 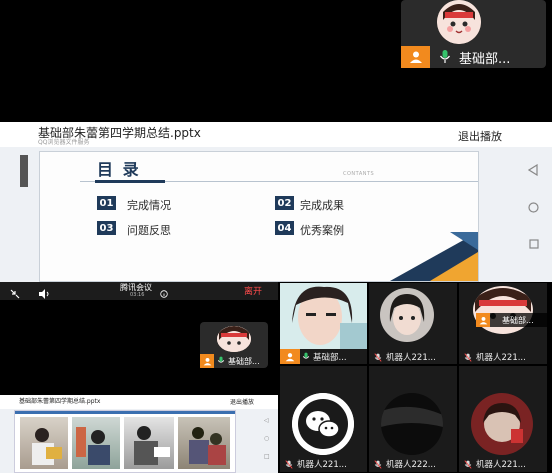 I want to click on info-icon, so click(x=164, y=290).